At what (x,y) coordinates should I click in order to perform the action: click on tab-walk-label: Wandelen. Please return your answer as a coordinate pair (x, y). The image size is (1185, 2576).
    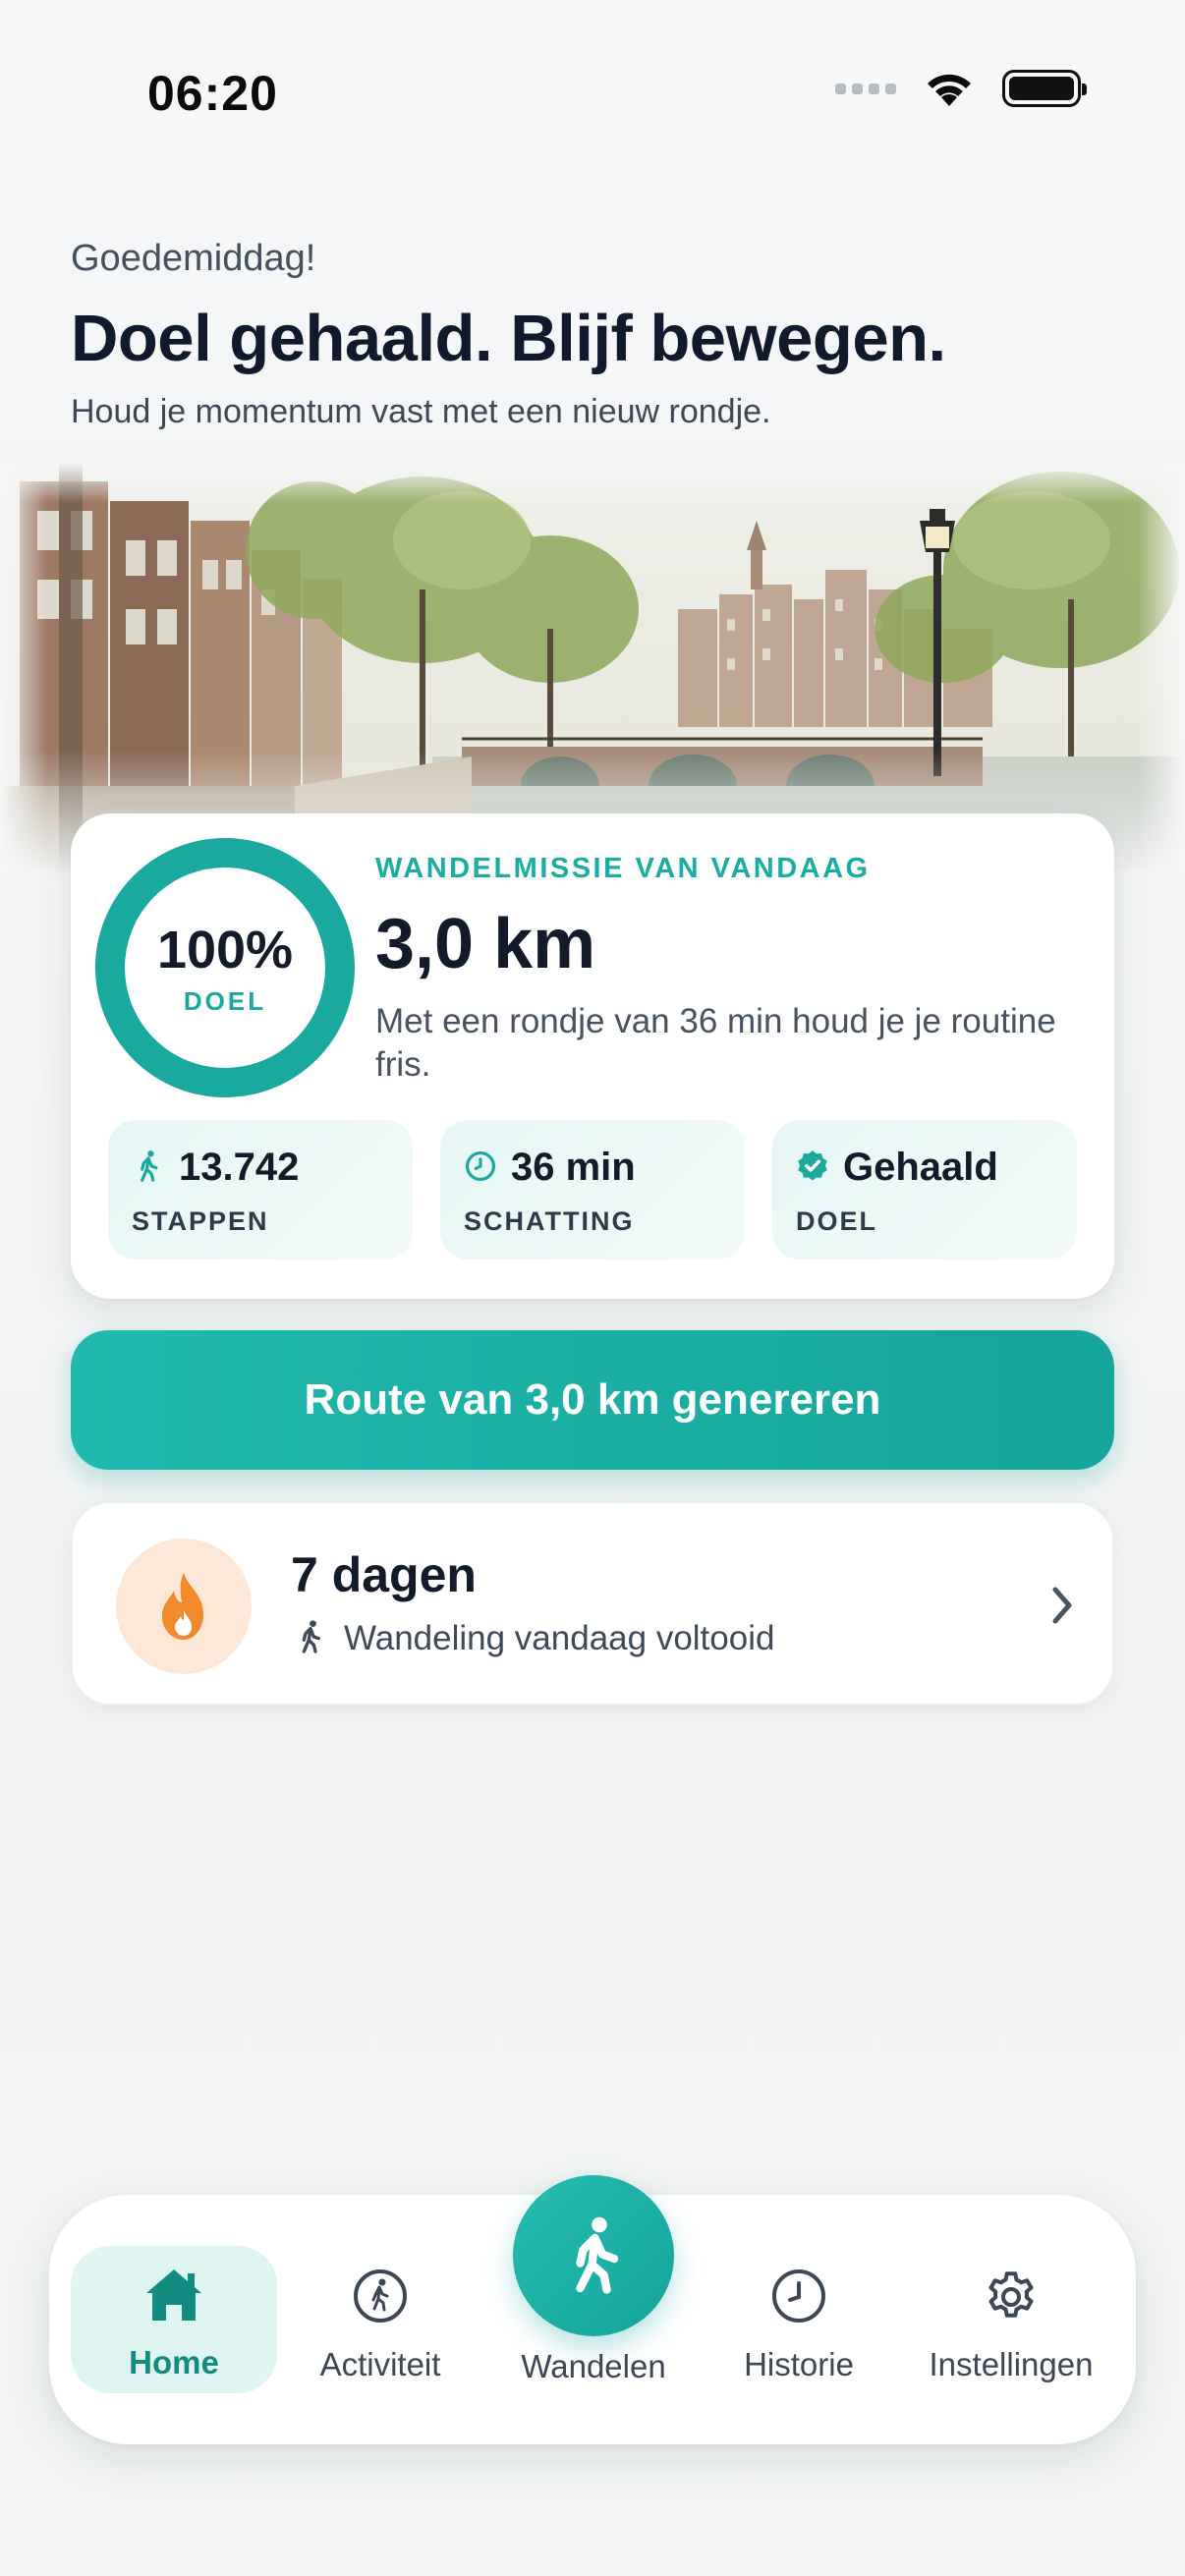
    Looking at the image, I should click on (594, 2366).